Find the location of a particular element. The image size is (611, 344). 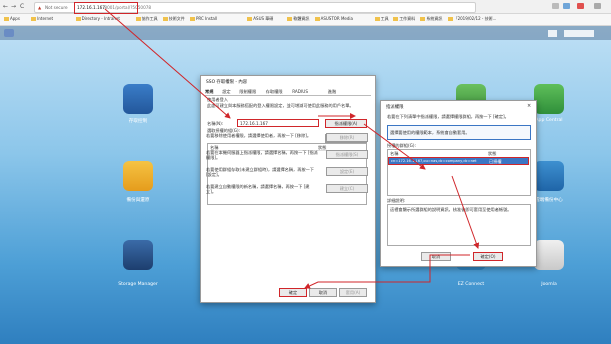

start-icon is located at coordinates (9, 33).